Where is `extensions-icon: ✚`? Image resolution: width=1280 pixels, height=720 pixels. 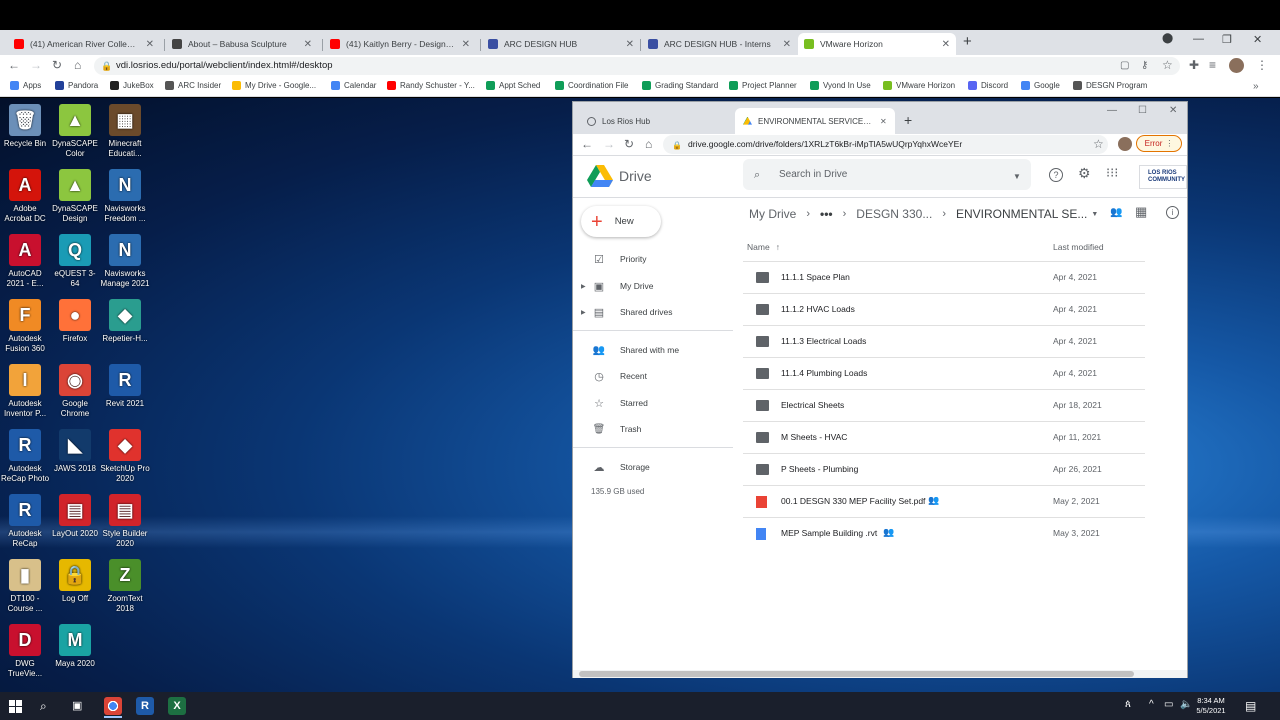
extensions-icon: ✚ is located at coordinates (1194, 65).